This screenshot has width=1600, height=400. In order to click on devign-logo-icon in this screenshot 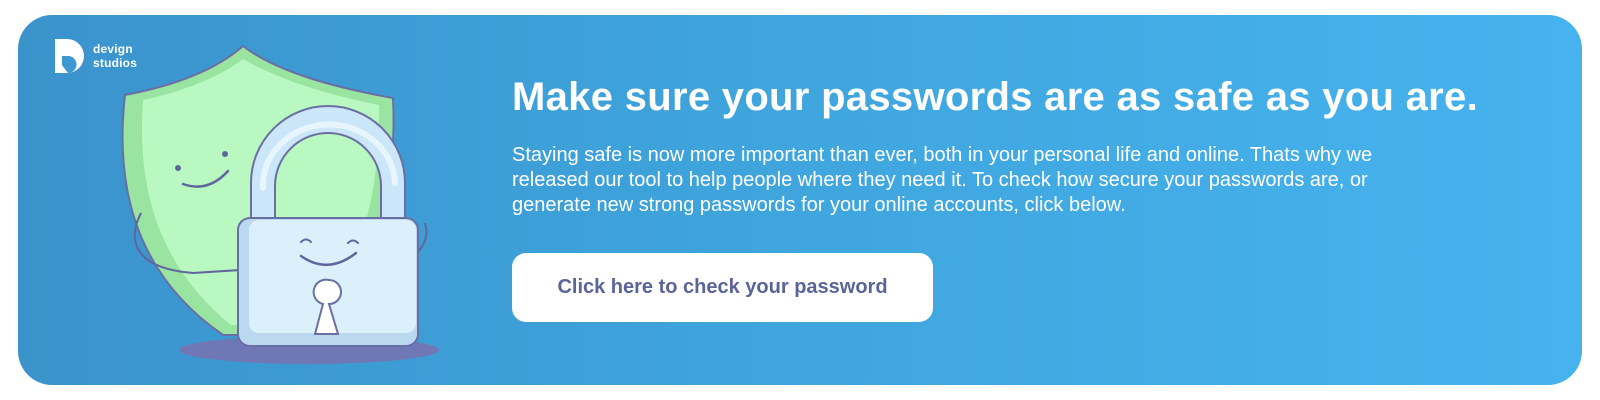, I will do `click(69, 56)`.